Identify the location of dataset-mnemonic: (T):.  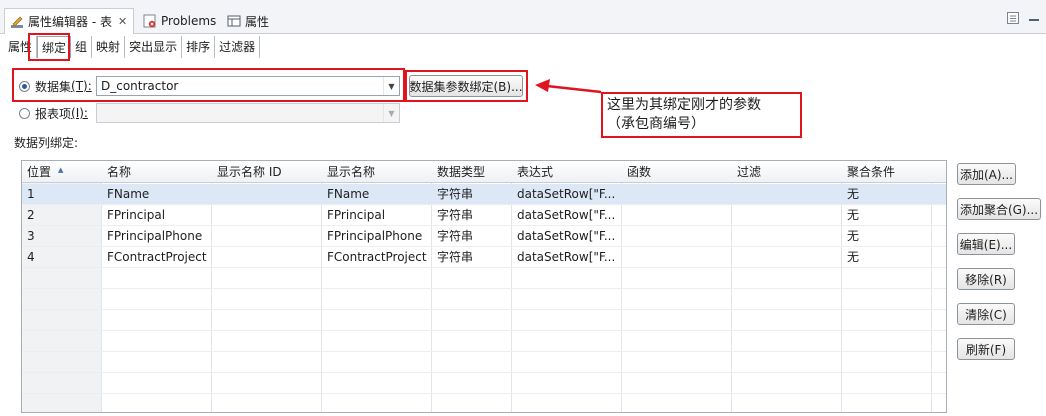
(81, 86).